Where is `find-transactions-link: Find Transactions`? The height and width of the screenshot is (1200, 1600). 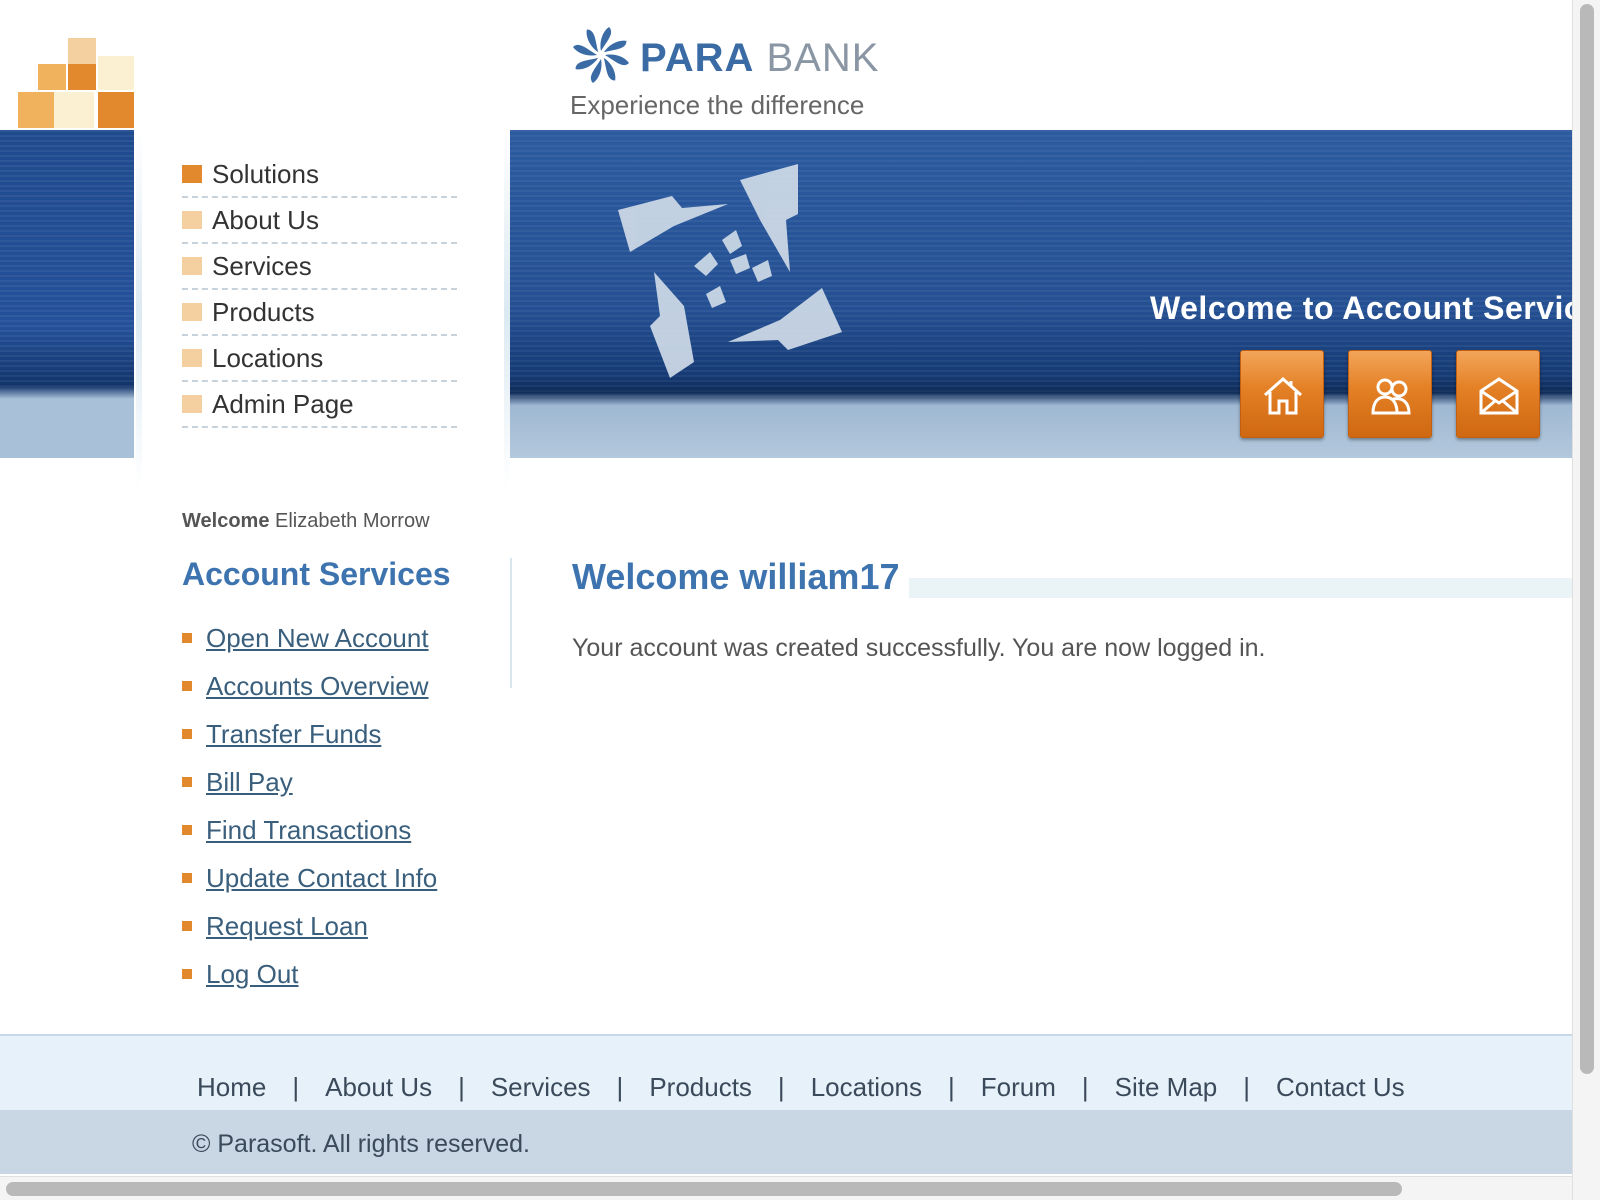
find-transactions-link: Find Transactions is located at coordinates (308, 830).